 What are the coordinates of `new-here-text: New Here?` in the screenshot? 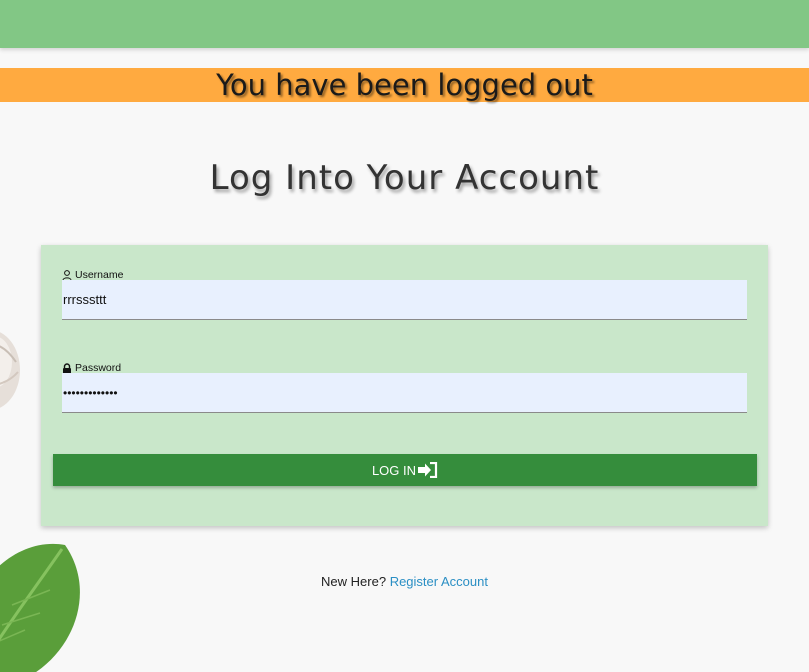 It's located at (354, 581).